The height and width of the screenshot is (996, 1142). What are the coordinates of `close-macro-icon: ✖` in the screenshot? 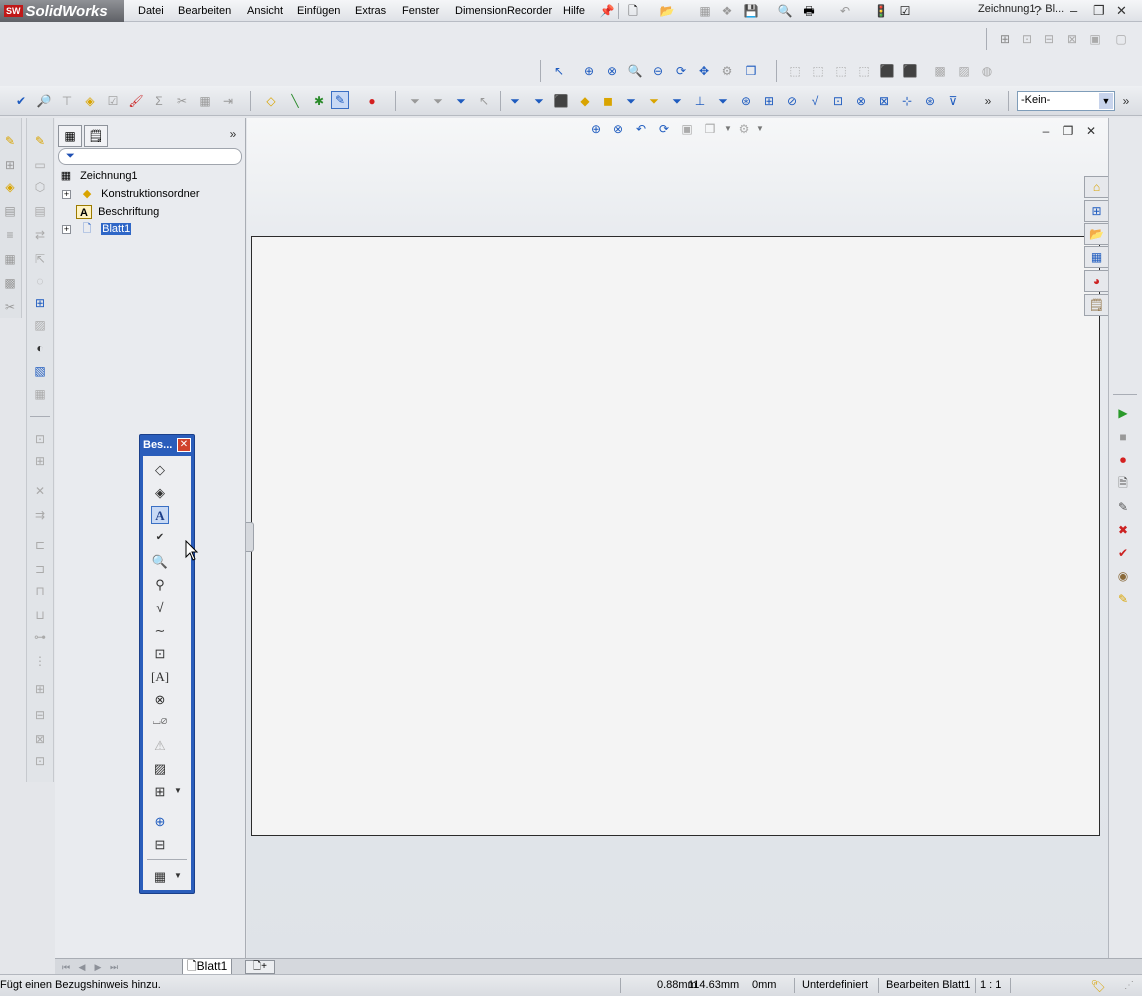 It's located at (1123, 530).